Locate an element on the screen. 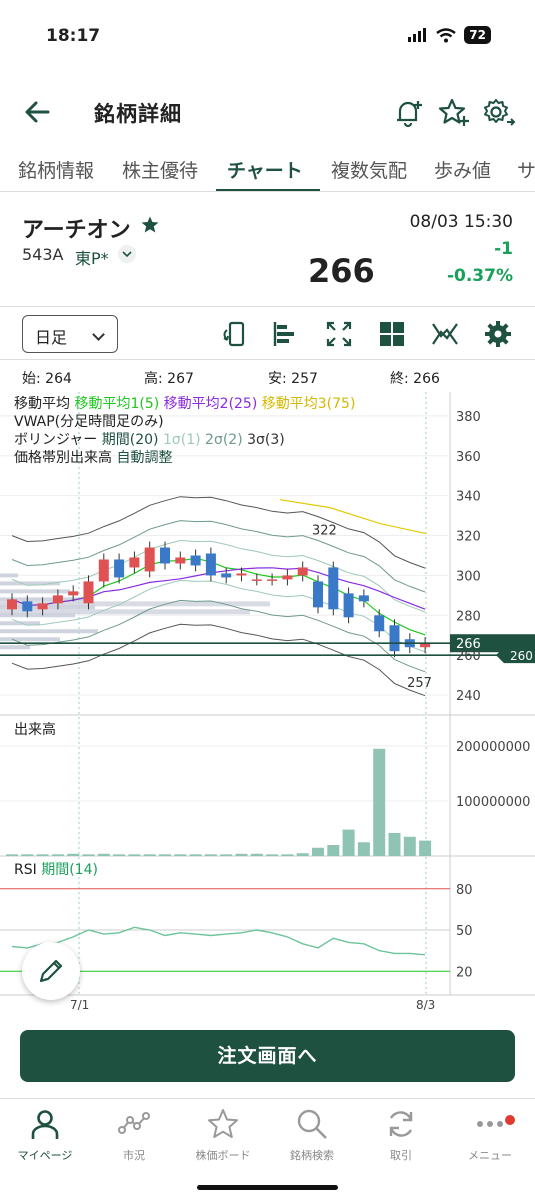  drawing-tool-button is located at coordinates (51, 971).